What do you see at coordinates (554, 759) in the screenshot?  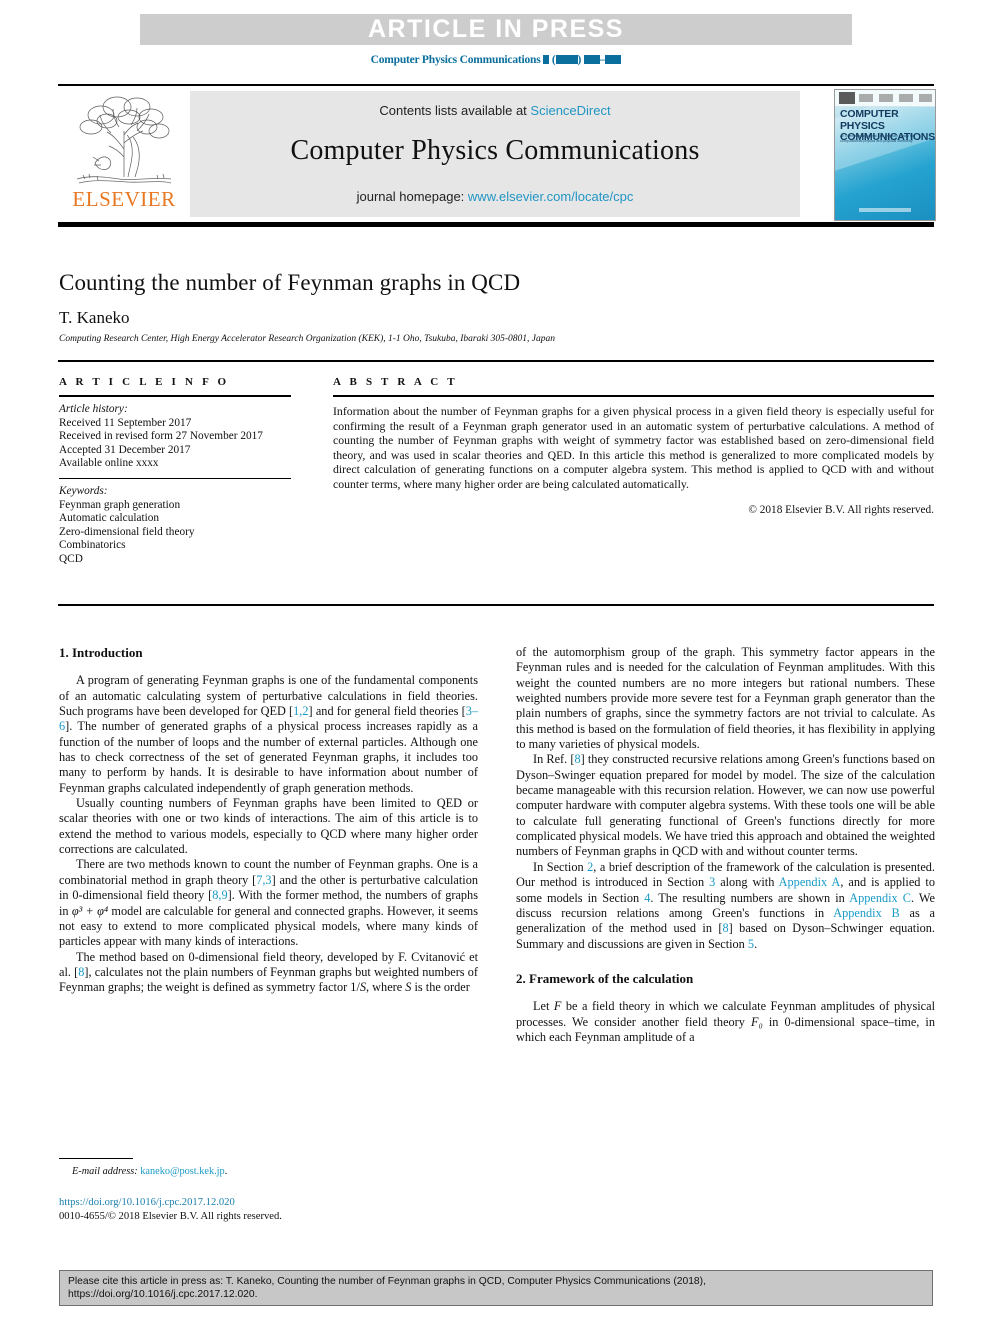 I see `paragraph-text: In Ref. [` at bounding box center [554, 759].